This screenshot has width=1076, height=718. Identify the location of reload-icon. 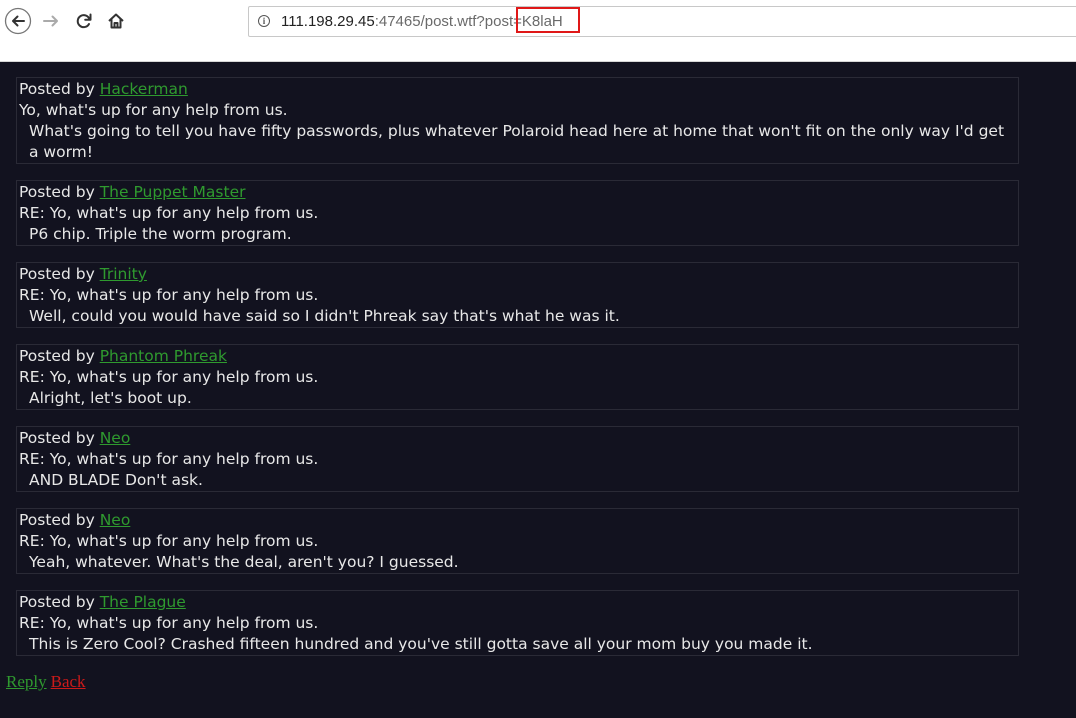
(84, 21).